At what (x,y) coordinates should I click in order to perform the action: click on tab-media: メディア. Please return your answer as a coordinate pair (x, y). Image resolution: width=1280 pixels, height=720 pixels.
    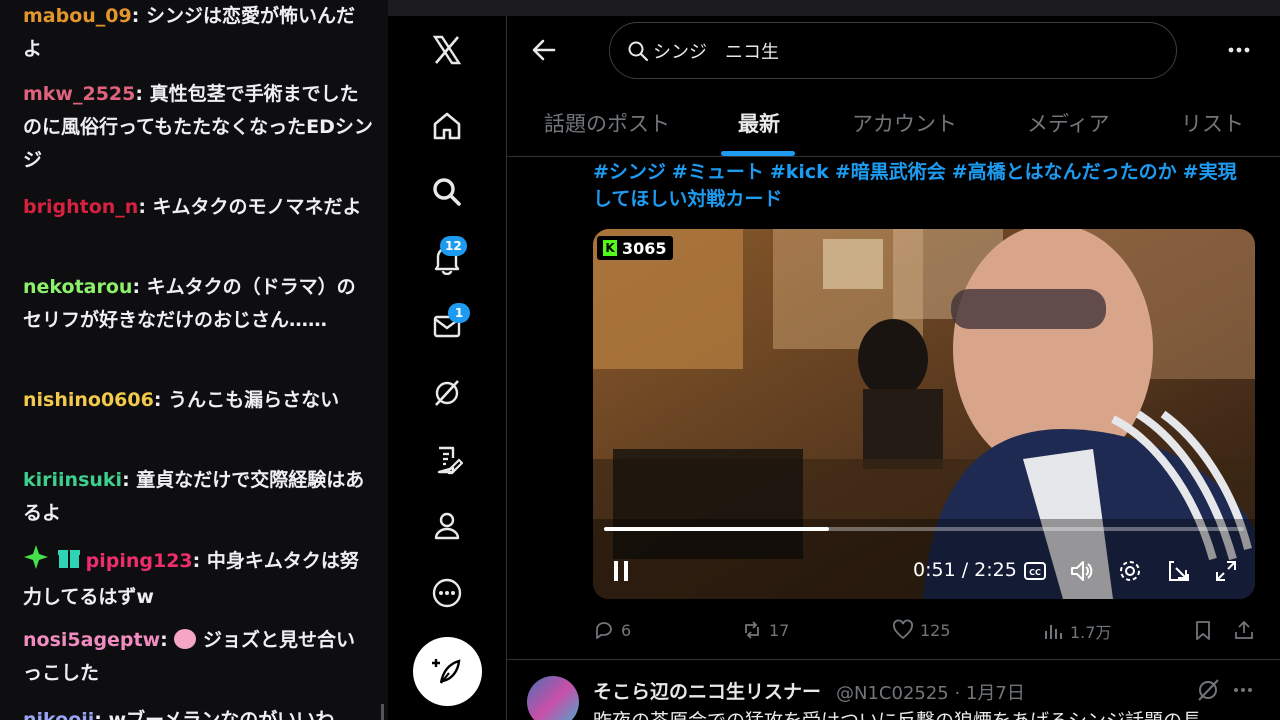
    Looking at the image, I should click on (1068, 123).